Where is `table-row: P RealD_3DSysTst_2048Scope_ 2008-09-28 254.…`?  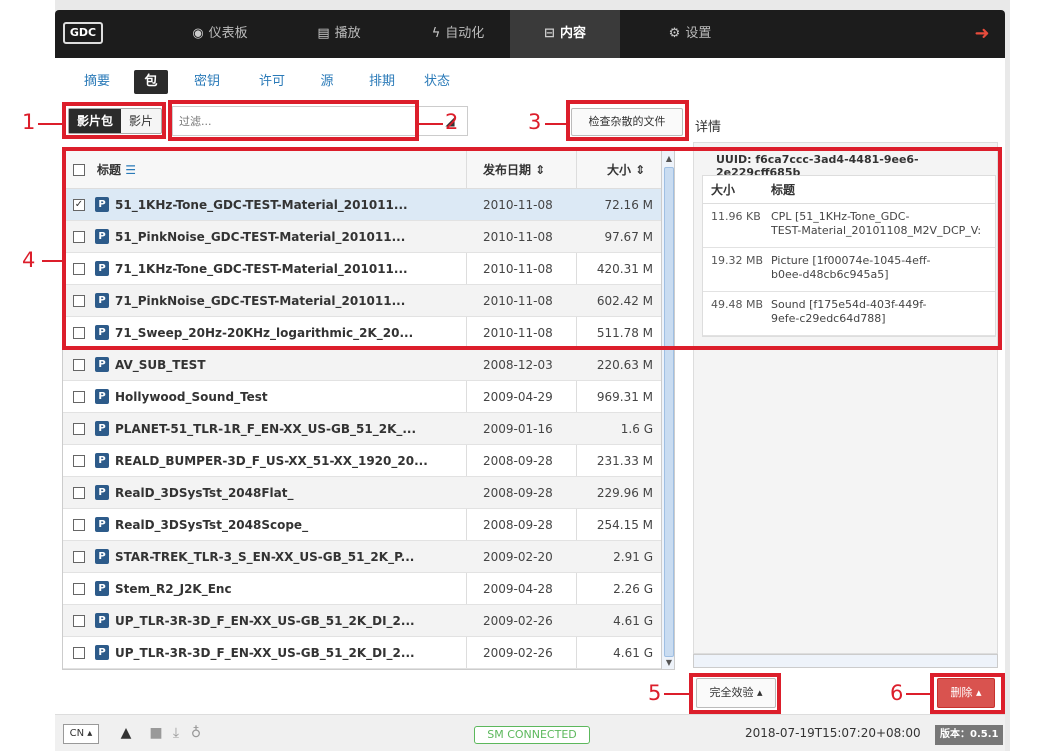 table-row: P RealD_3DSysTst_2048Scope_ 2008-09-28 254.… is located at coordinates (362, 525).